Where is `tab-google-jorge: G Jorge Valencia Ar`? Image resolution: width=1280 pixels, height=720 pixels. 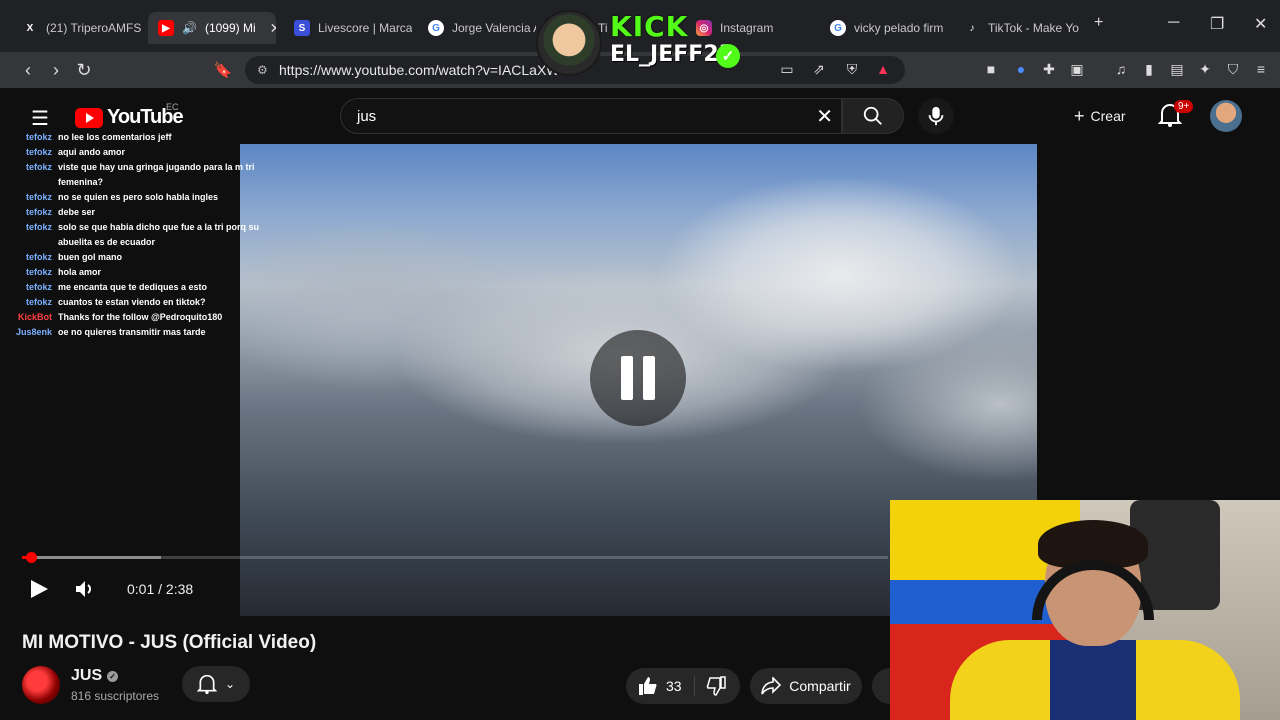
tab-google-jorge: G Jorge Valencia Ar is located at coordinates (477, 28).